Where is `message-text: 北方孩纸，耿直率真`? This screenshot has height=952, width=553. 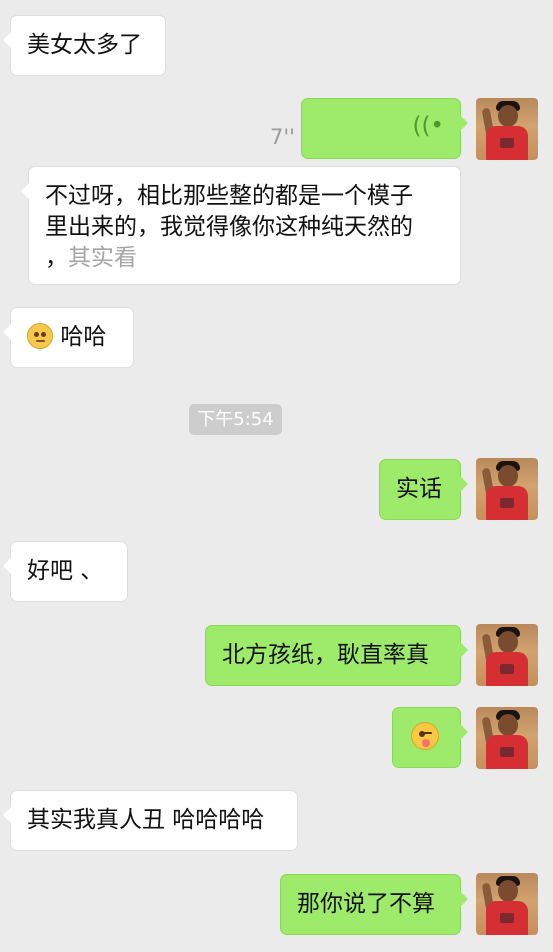
message-text: 北方孩纸，耿直率真 is located at coordinates (325, 655).